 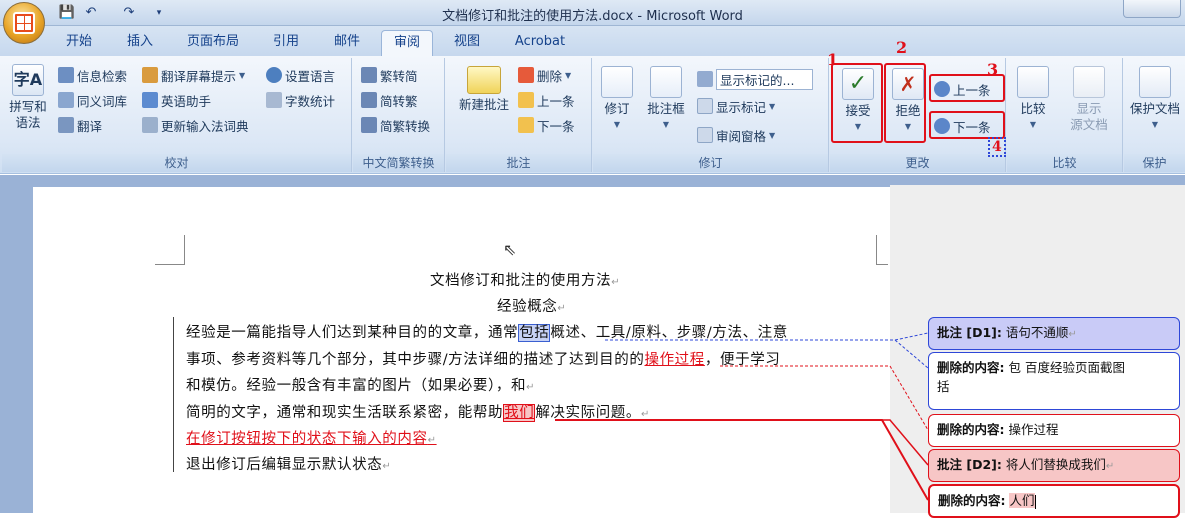 I want to click on text-cursor, so click(x=1035, y=501).